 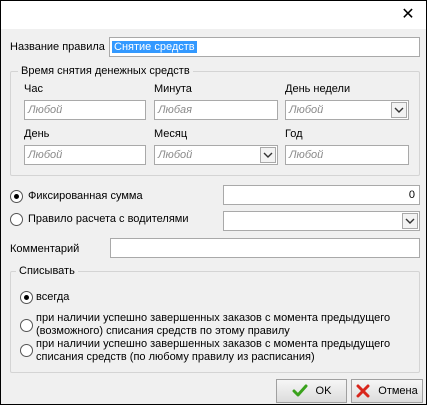 I want to click on weekday-label: День недели, so click(x=318, y=89).